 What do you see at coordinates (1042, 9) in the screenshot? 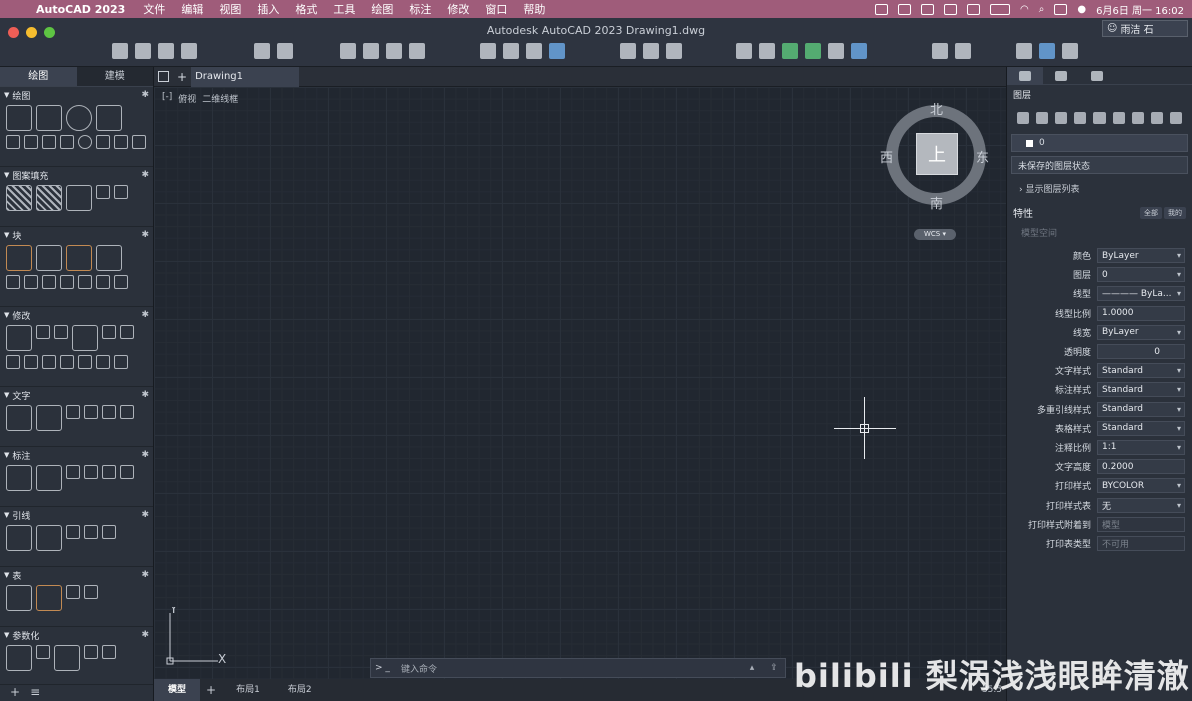
I see `spotlight-icon: ⌕` at bounding box center [1042, 9].